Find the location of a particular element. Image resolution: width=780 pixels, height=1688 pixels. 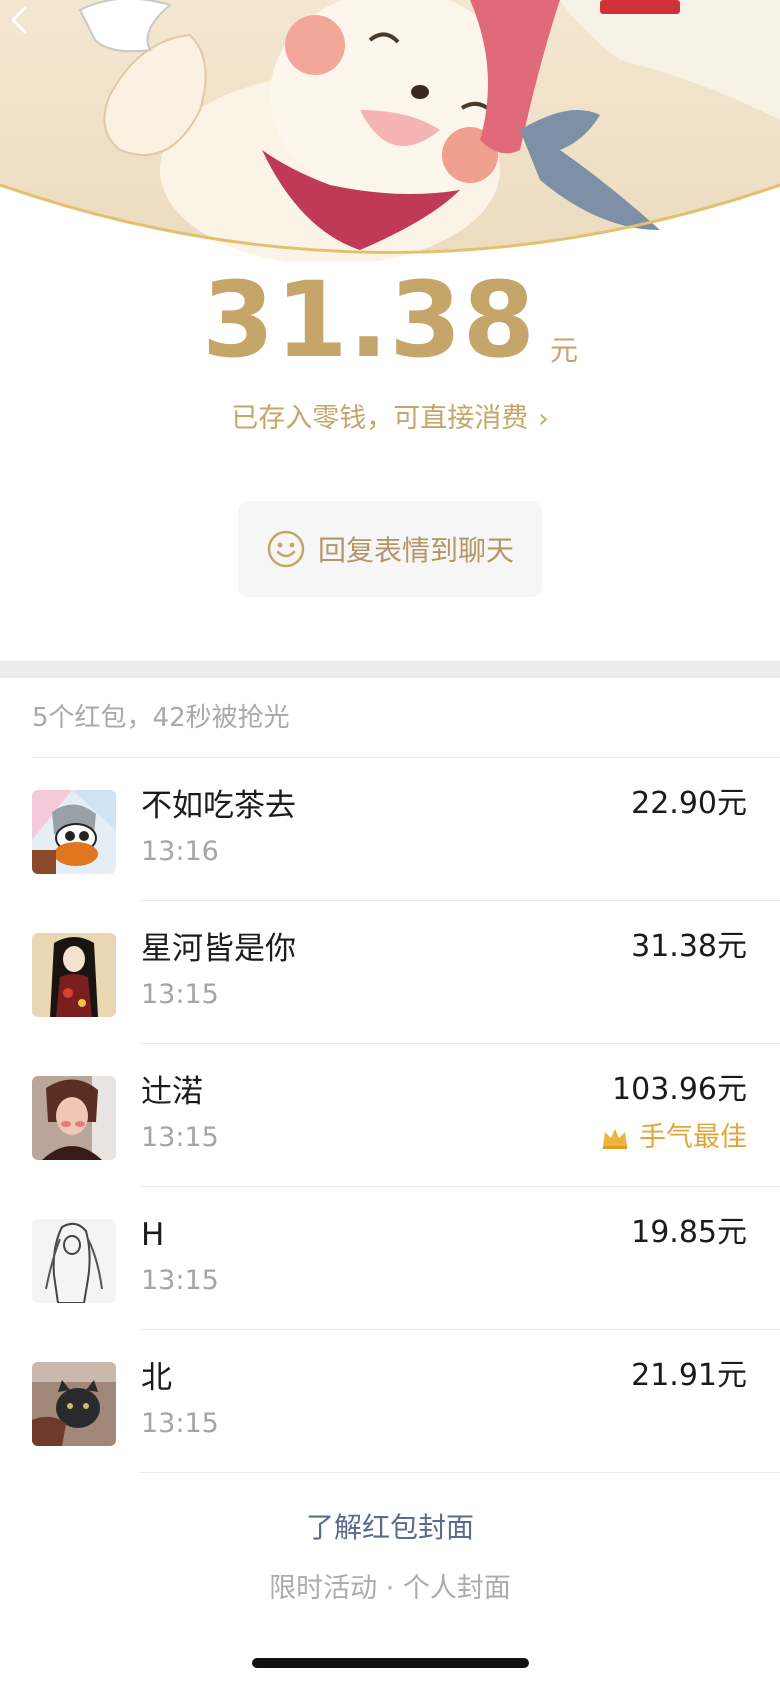

recipient-row: 辻渃 13:15 103.96元 手气最佳 is located at coordinates (390, 1115).